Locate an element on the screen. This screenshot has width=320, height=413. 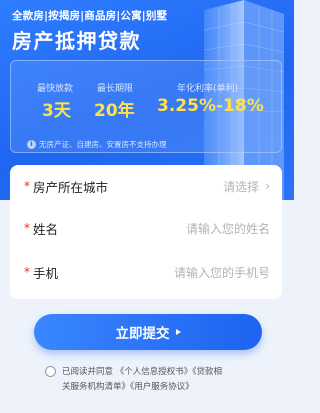
info-icon: i is located at coordinates (31, 144).